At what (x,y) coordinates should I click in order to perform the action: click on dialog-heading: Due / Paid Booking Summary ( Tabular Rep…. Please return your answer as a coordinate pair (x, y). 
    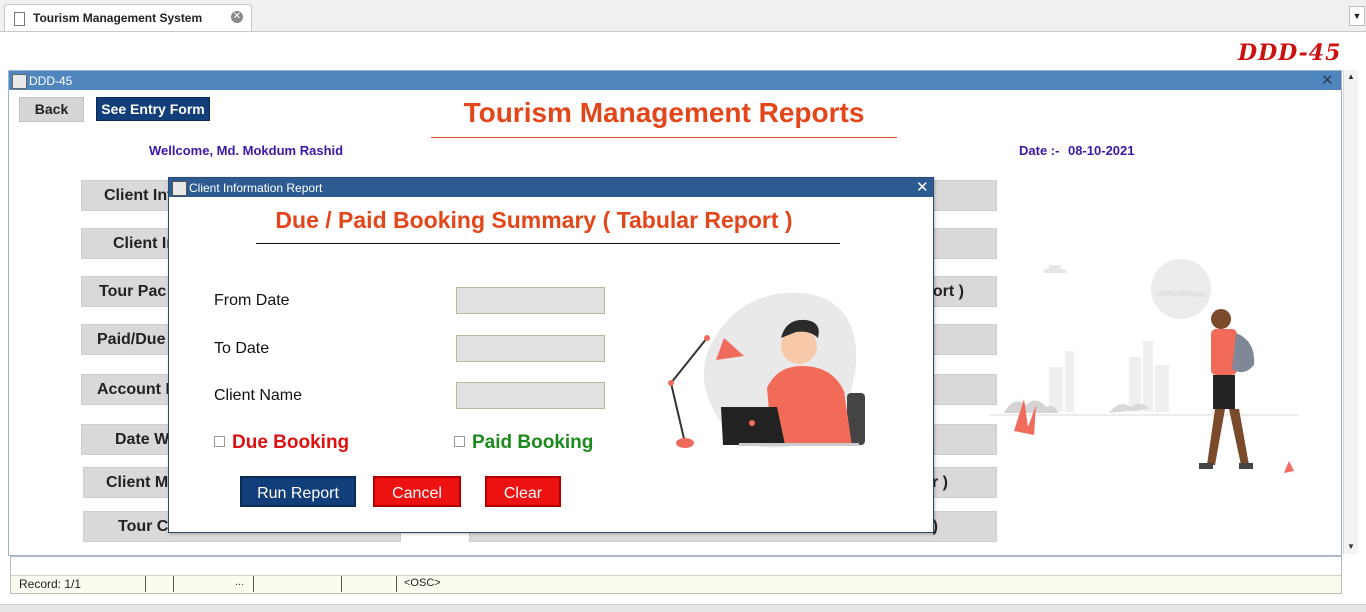
    Looking at the image, I should click on (534, 220).